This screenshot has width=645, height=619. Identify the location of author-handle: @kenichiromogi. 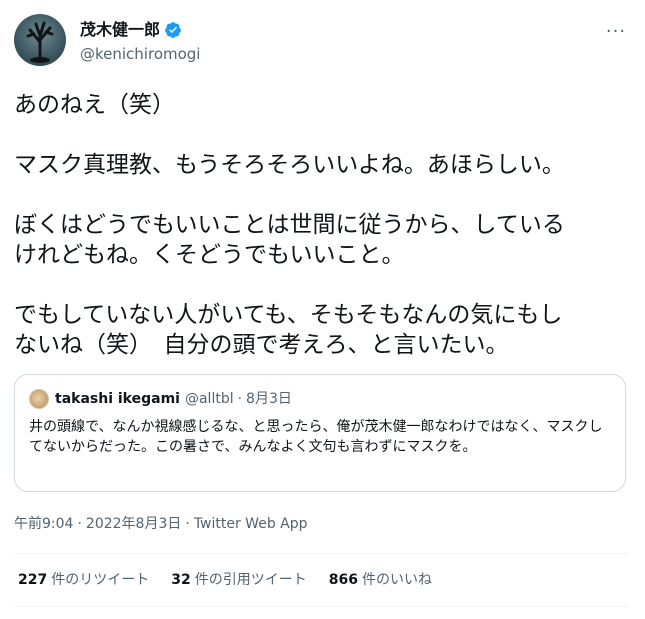
(140, 54).